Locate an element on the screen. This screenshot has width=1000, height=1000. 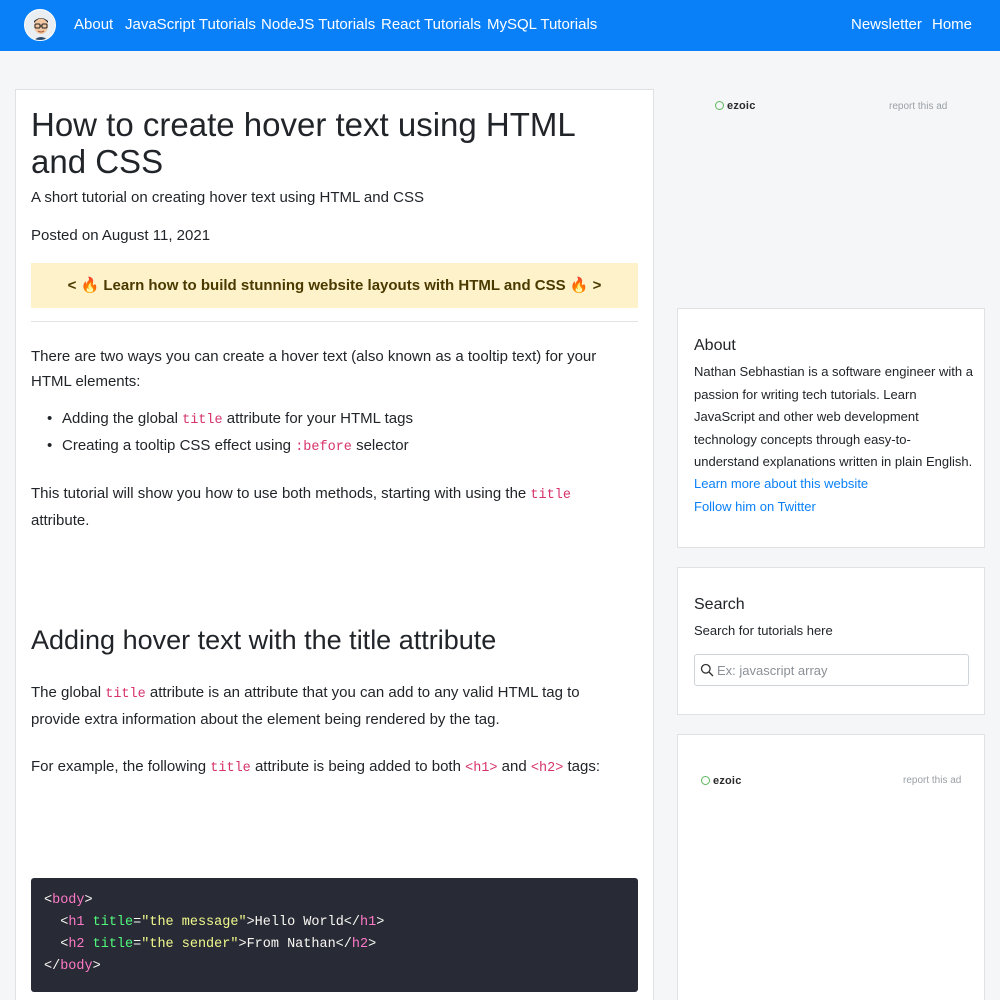
avatar-face-icon is located at coordinates (40, 25).